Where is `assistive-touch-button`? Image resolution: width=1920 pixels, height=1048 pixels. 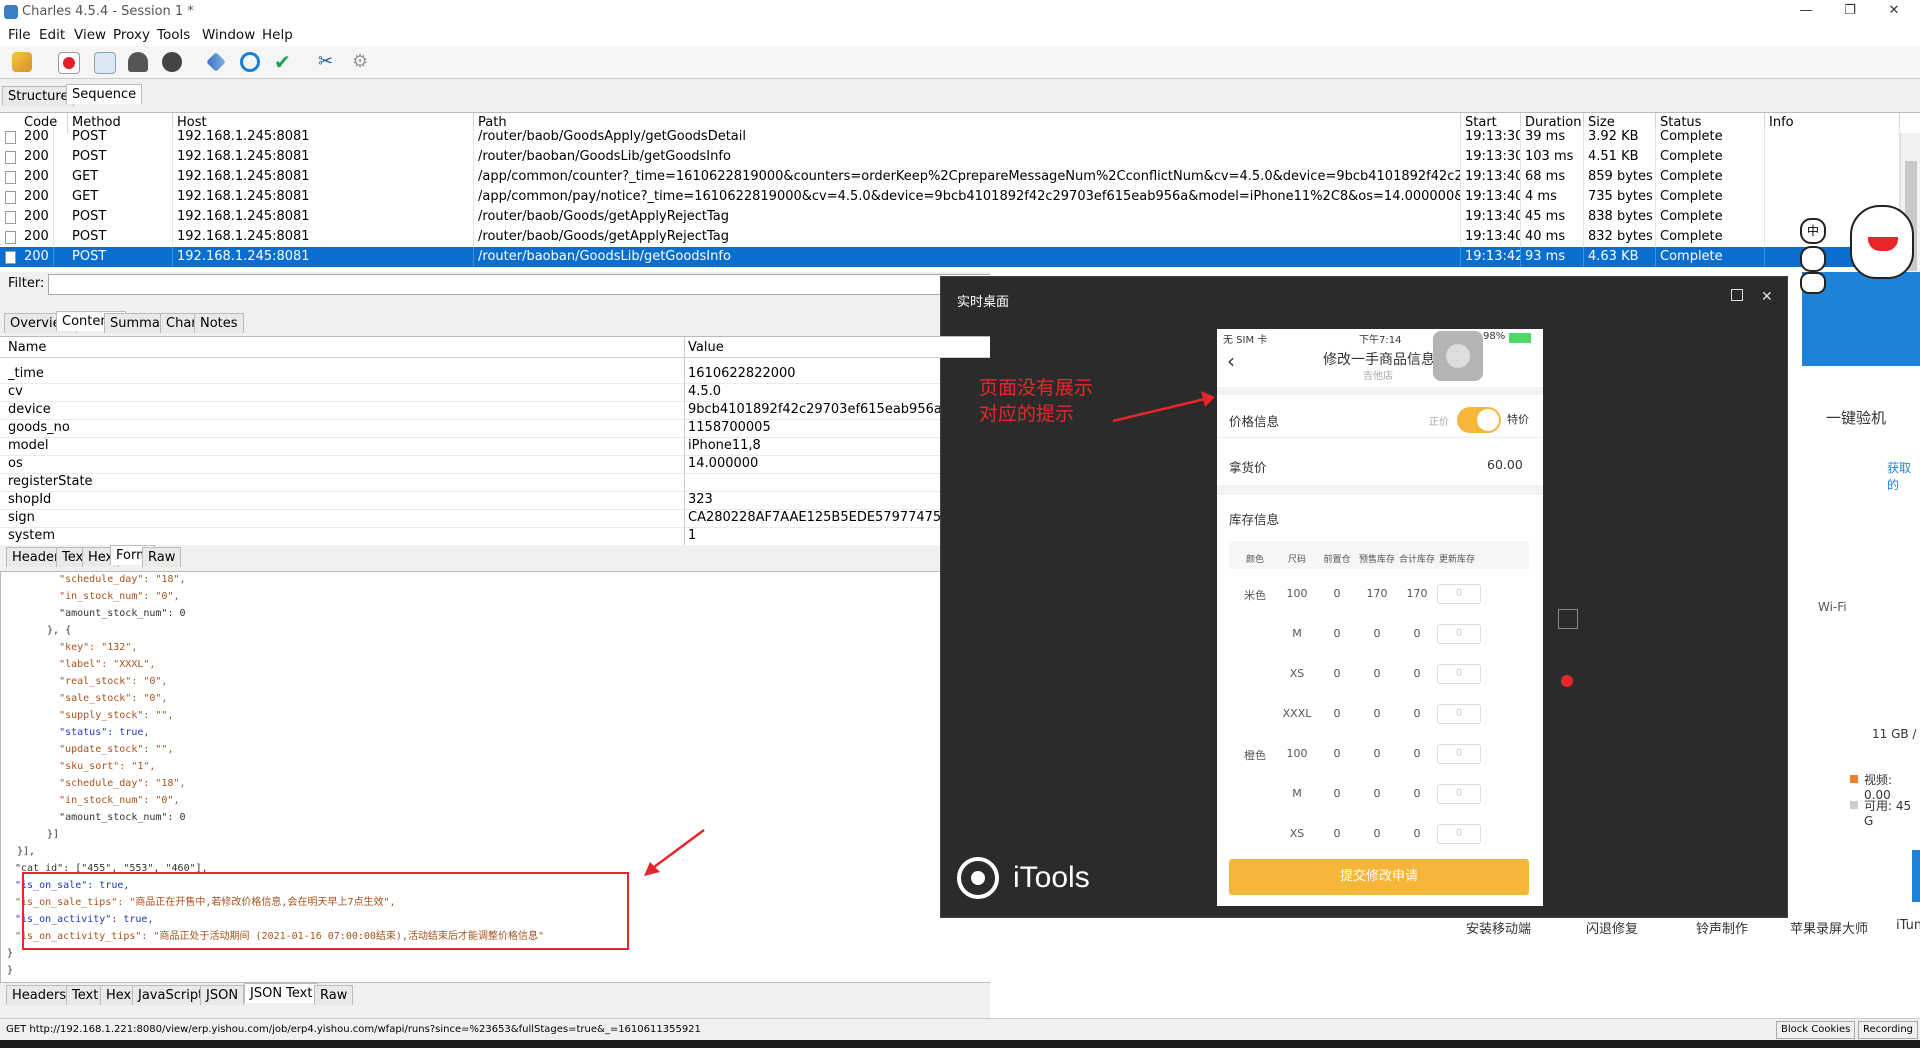 assistive-touch-button is located at coordinates (1458, 356).